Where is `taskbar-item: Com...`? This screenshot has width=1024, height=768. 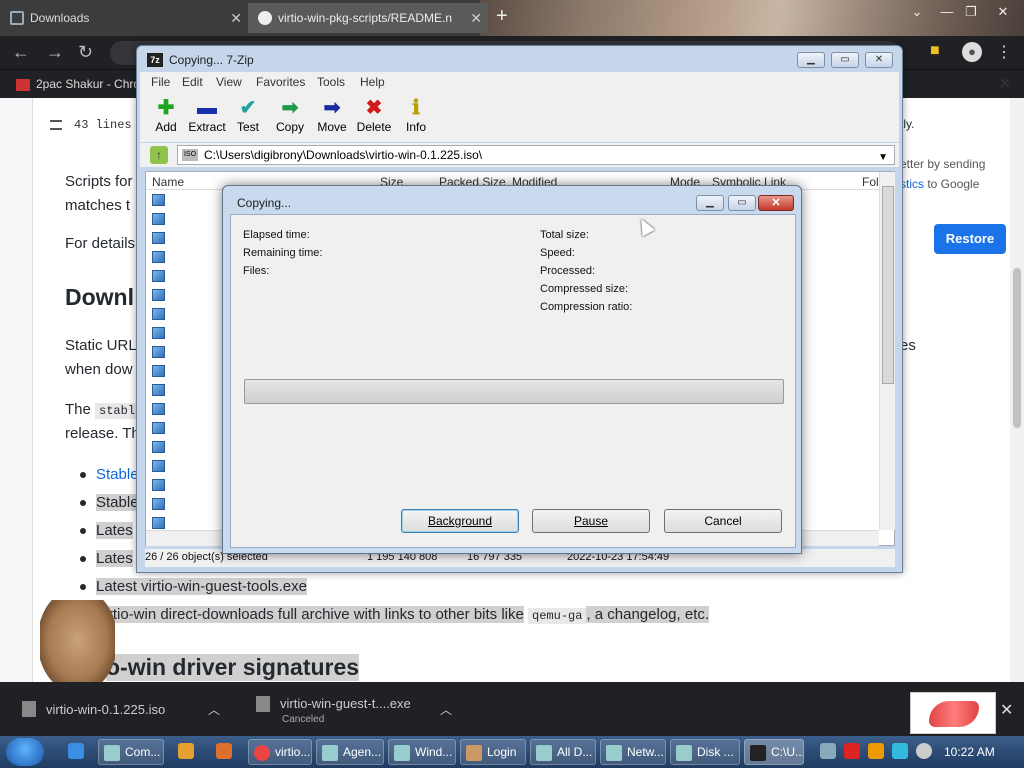 taskbar-item: Com... is located at coordinates (131, 752).